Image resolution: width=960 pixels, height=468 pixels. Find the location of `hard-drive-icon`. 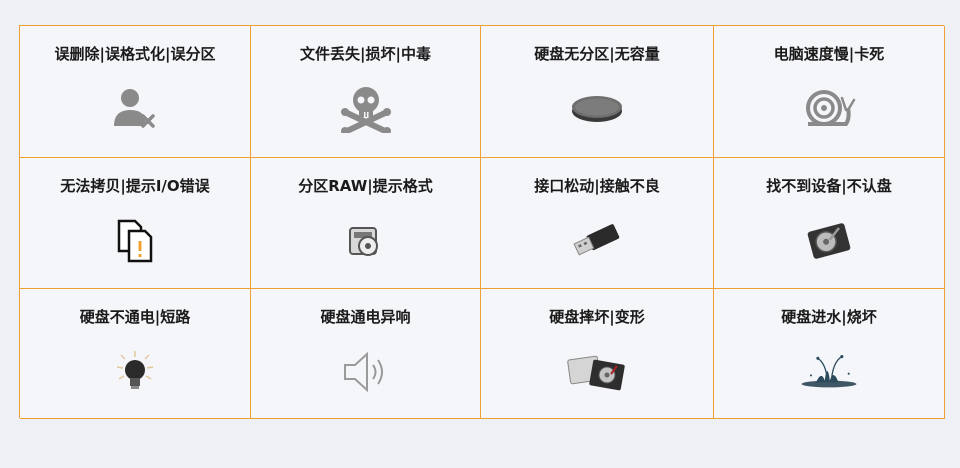

hard-drive-icon is located at coordinates (829, 241).